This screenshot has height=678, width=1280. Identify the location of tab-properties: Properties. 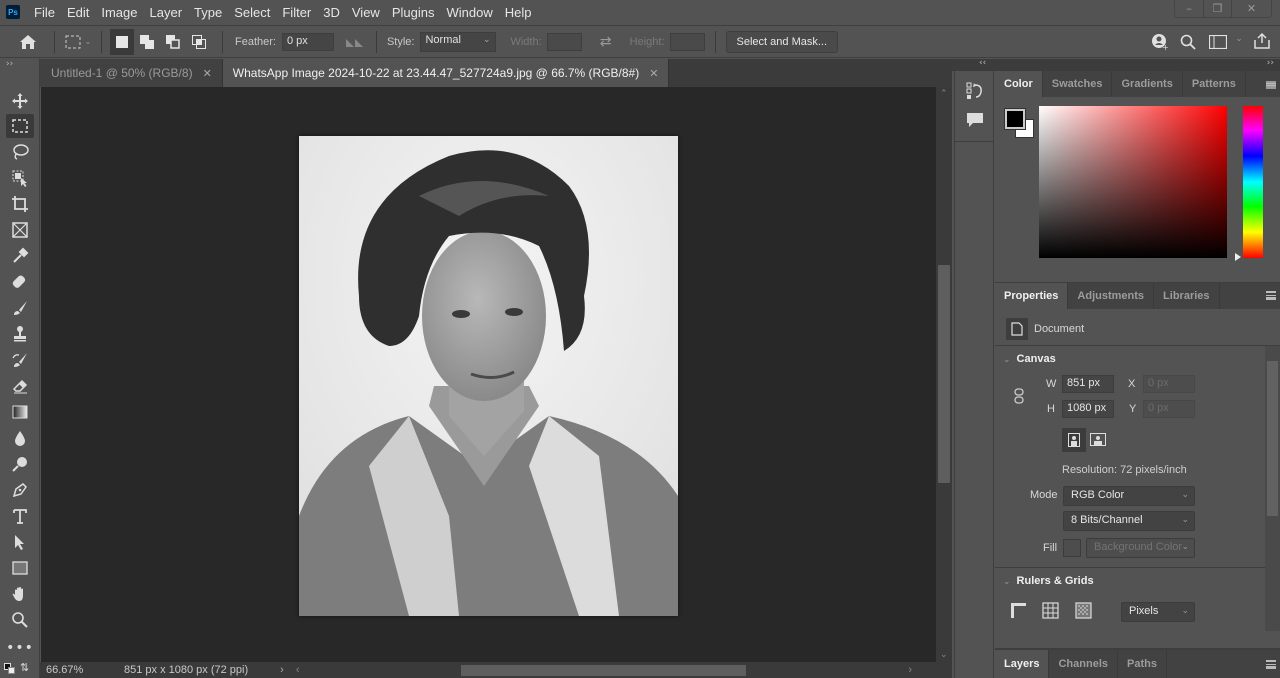
(1032, 296).